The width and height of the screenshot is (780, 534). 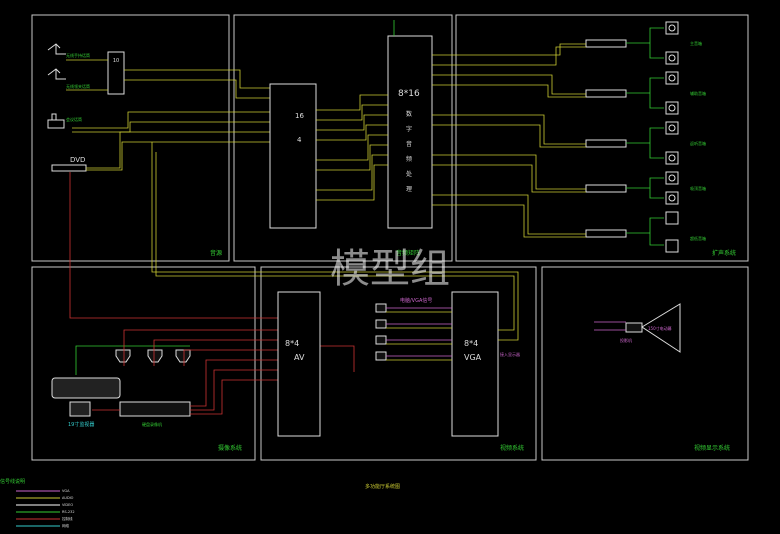 I want to click on svg-text: VIDEO, so click(x=67, y=505).